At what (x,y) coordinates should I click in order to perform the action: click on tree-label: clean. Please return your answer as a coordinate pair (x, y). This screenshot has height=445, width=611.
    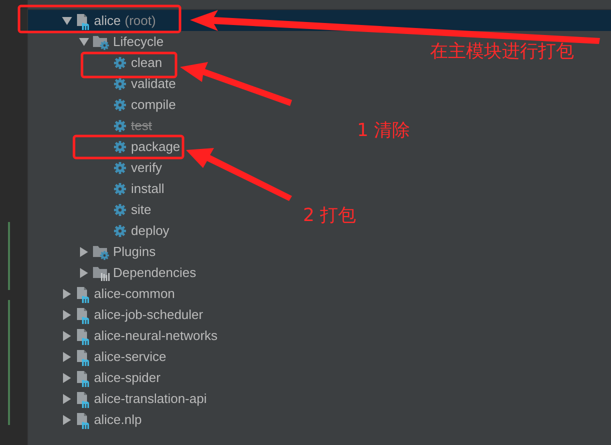
    Looking at the image, I should click on (146, 63).